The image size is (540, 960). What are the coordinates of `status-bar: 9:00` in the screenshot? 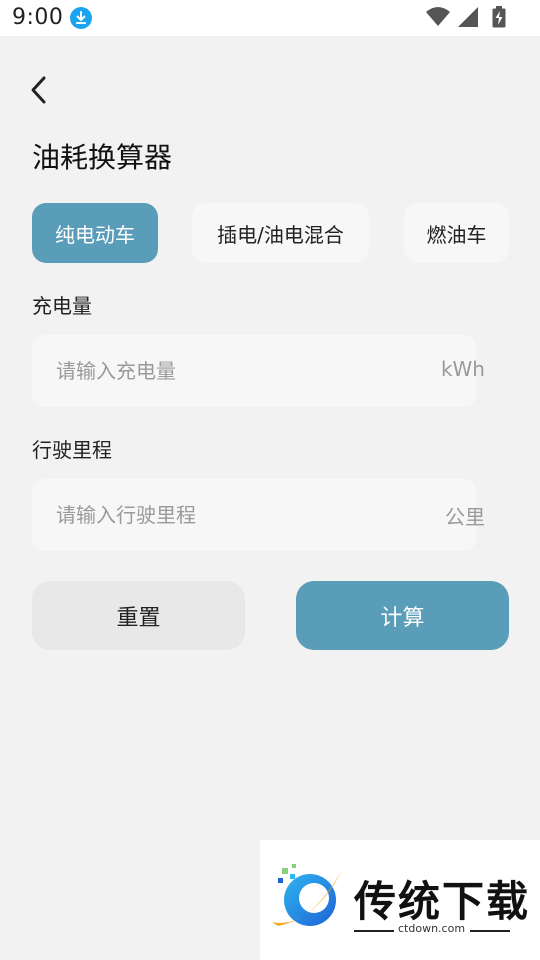 It's located at (270, 18).